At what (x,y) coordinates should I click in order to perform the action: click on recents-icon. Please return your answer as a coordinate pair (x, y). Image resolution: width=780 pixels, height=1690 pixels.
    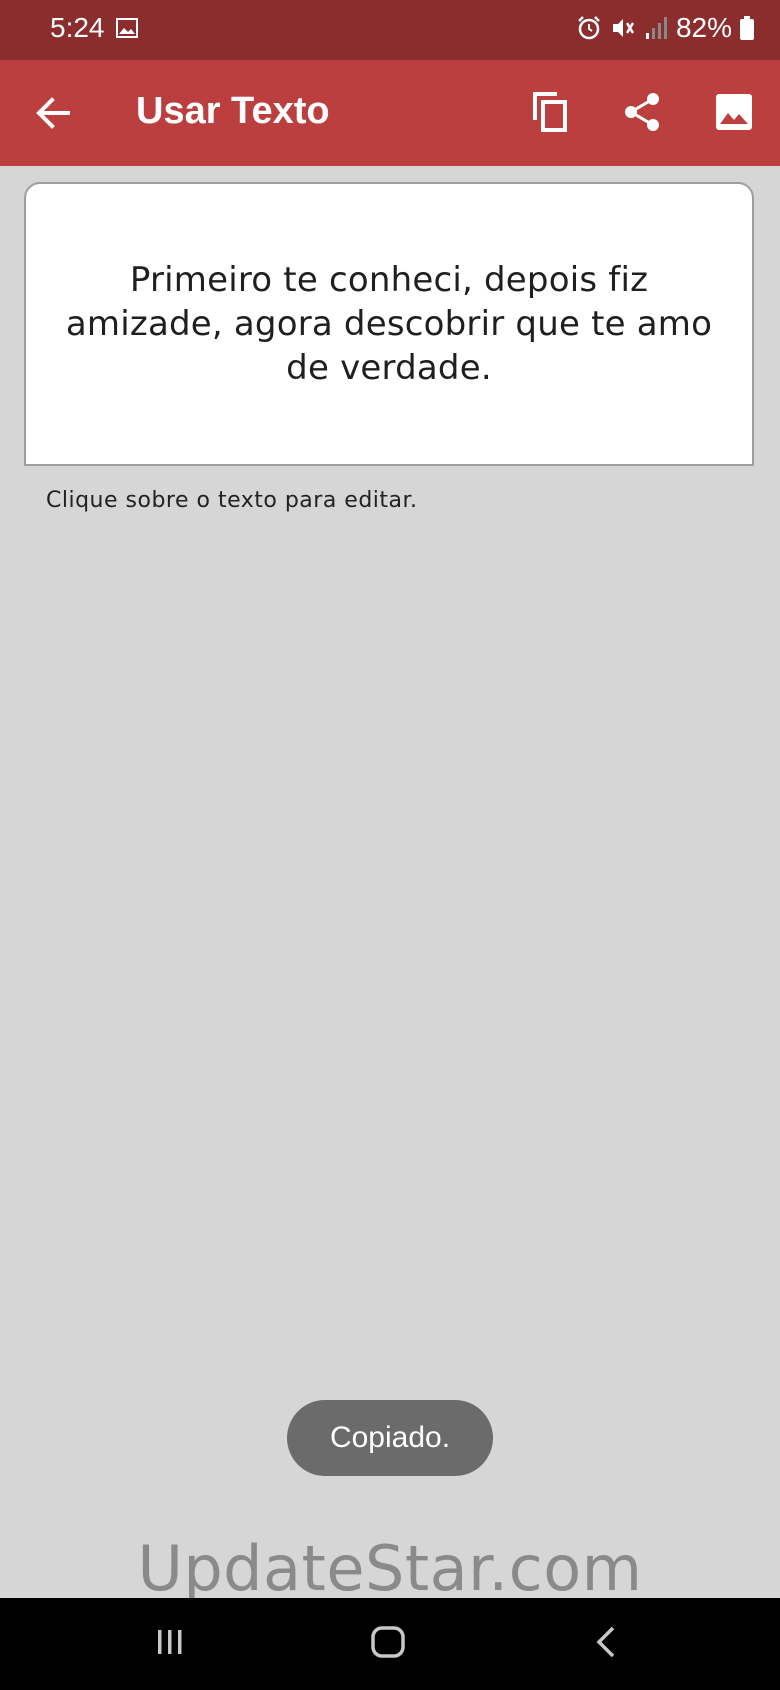
    Looking at the image, I should click on (170, 1644).